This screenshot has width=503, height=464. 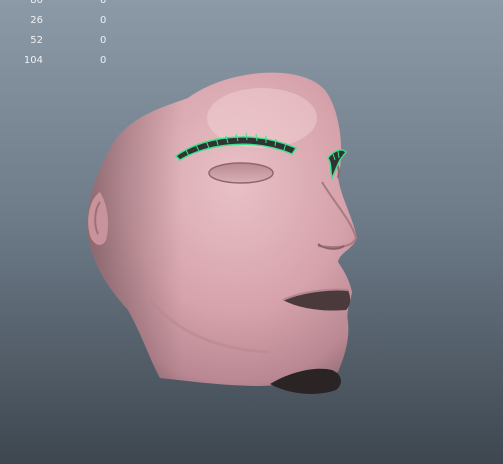 What do you see at coordinates (36, 40) in the screenshot?
I see `hud-label: 52` at bounding box center [36, 40].